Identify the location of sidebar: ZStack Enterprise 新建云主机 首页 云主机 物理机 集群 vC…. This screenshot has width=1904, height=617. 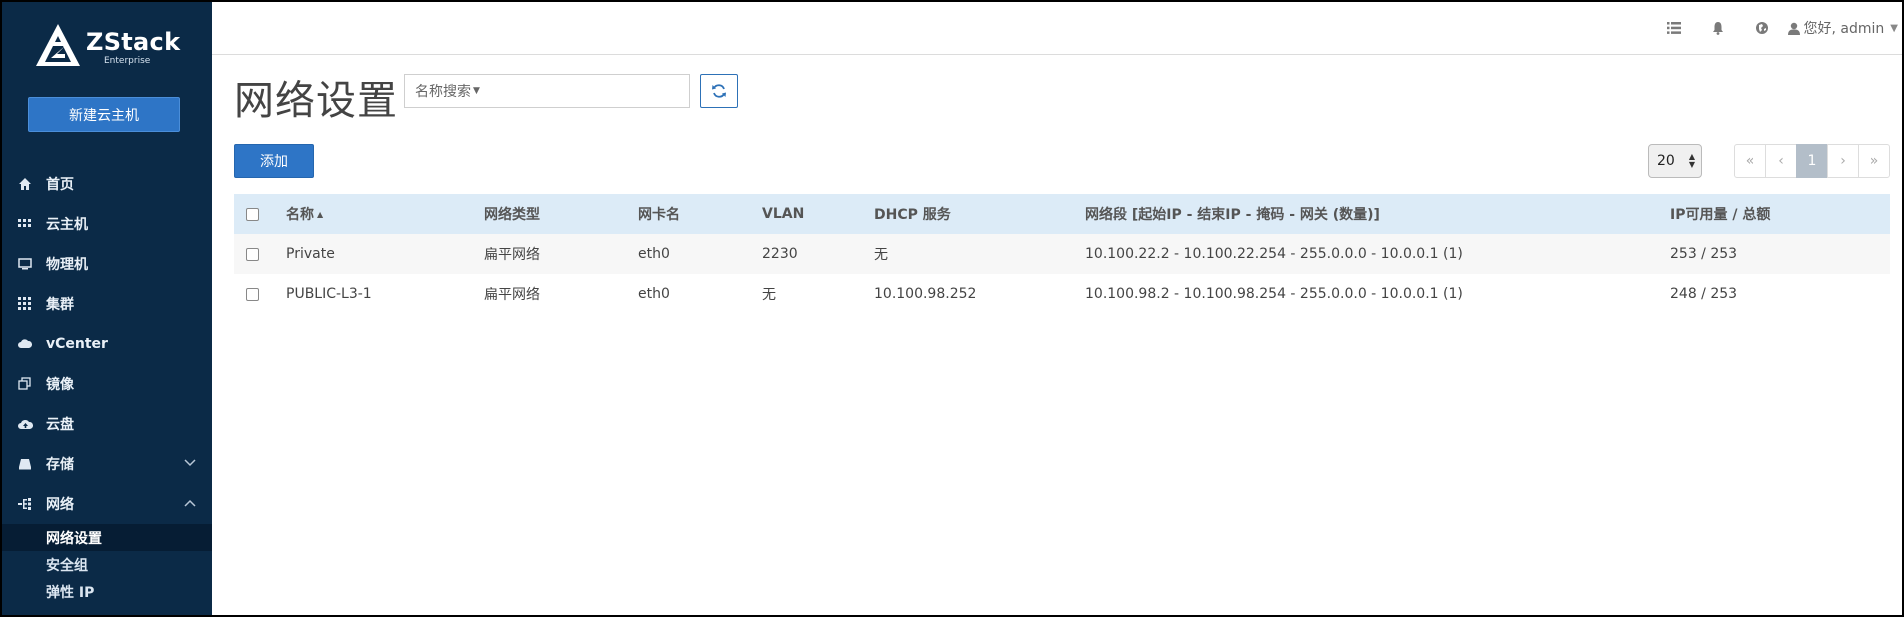
(107, 308).